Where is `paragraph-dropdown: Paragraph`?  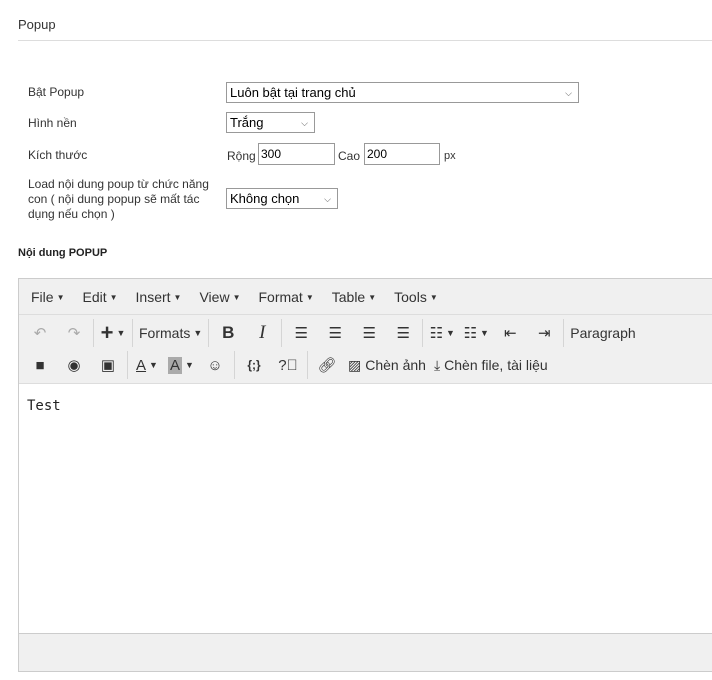
paragraph-dropdown: Paragraph is located at coordinates (602, 333).